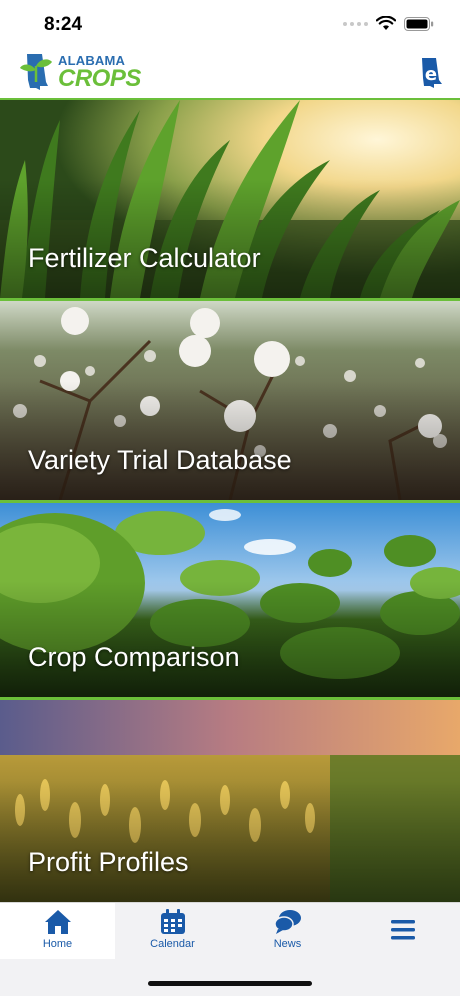 The image size is (460, 996). I want to click on tab-home: Home, so click(57, 931).